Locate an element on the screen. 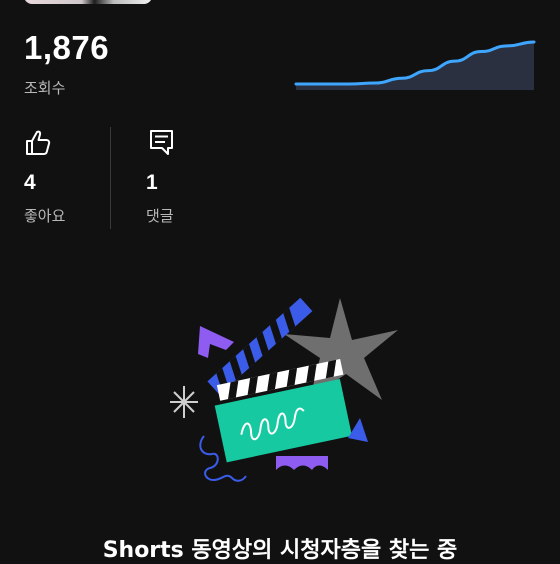 The height and width of the screenshot is (564, 560). clapperboard-illustration is located at coordinates (284, 389).